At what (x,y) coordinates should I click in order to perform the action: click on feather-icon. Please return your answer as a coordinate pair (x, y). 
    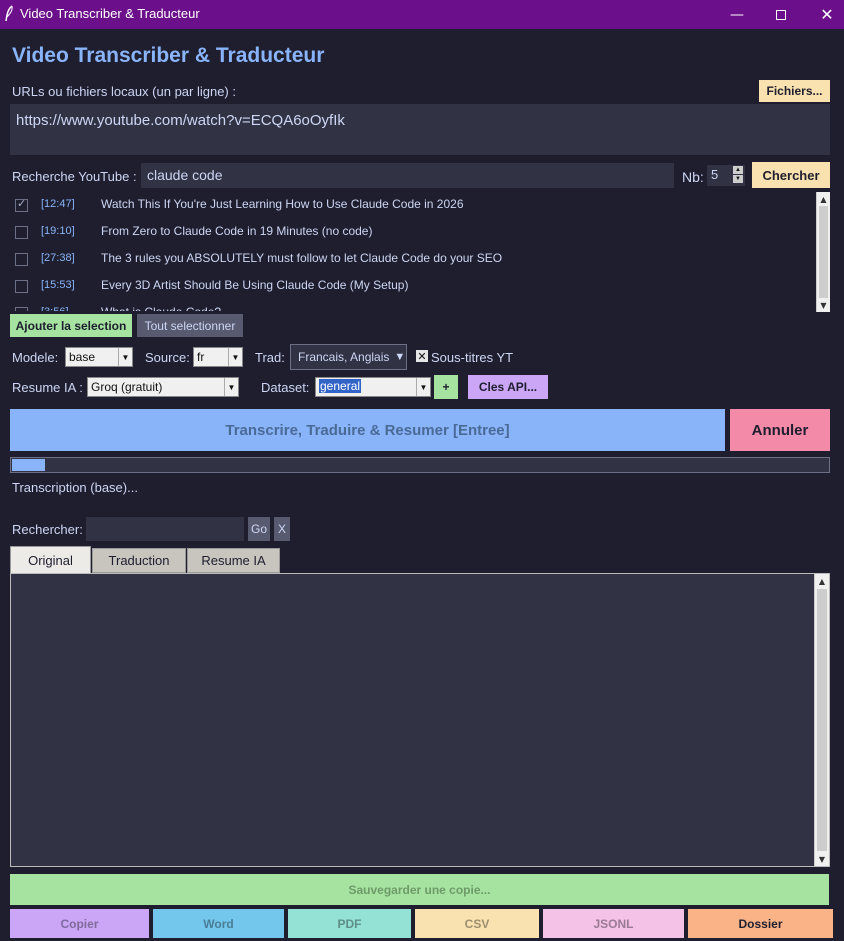
    Looking at the image, I should click on (9, 13).